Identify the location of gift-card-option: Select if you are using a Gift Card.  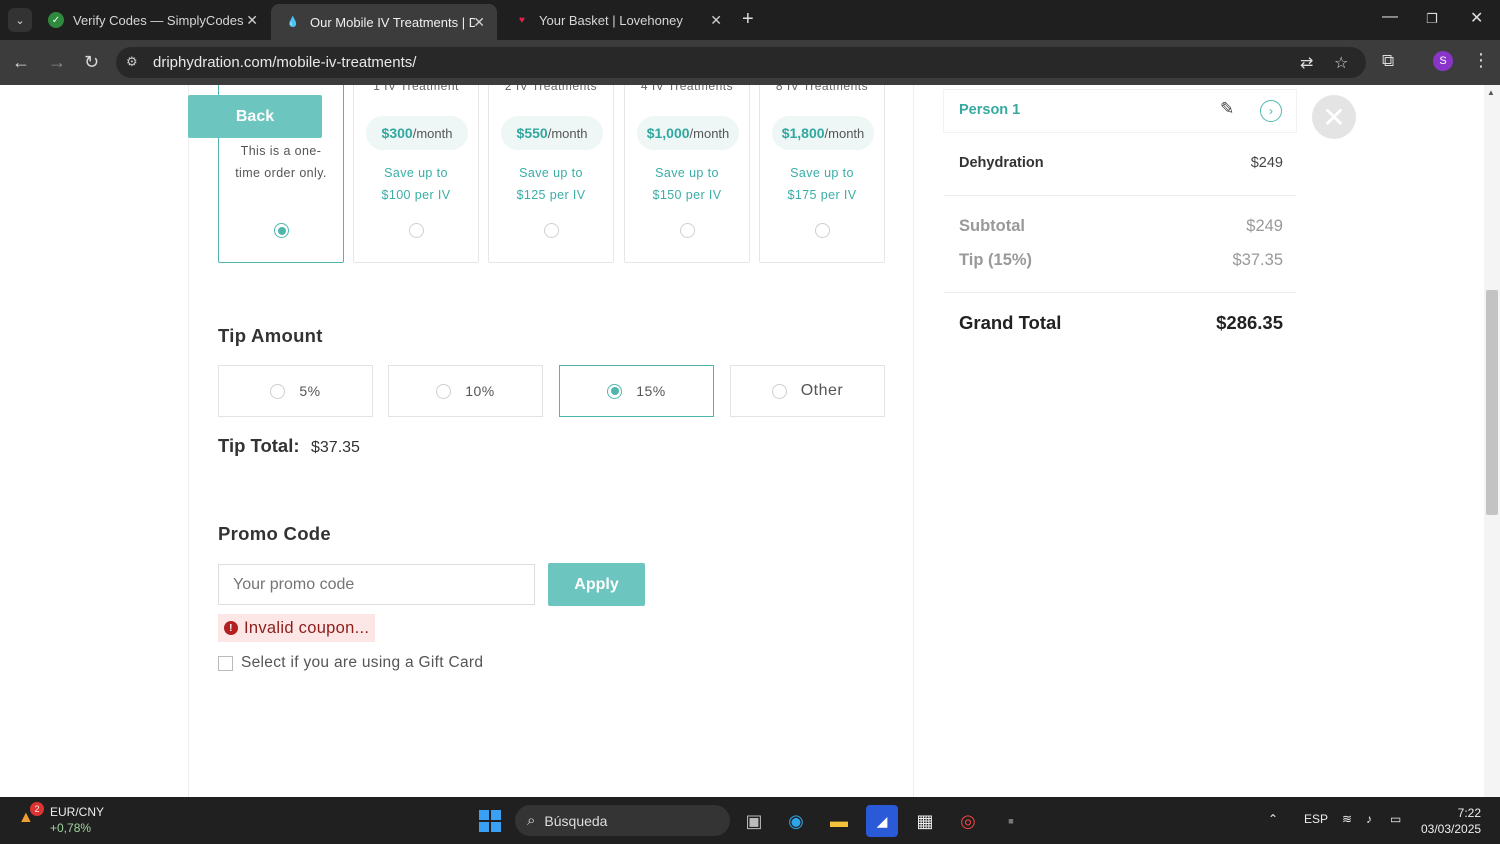
(350, 663).